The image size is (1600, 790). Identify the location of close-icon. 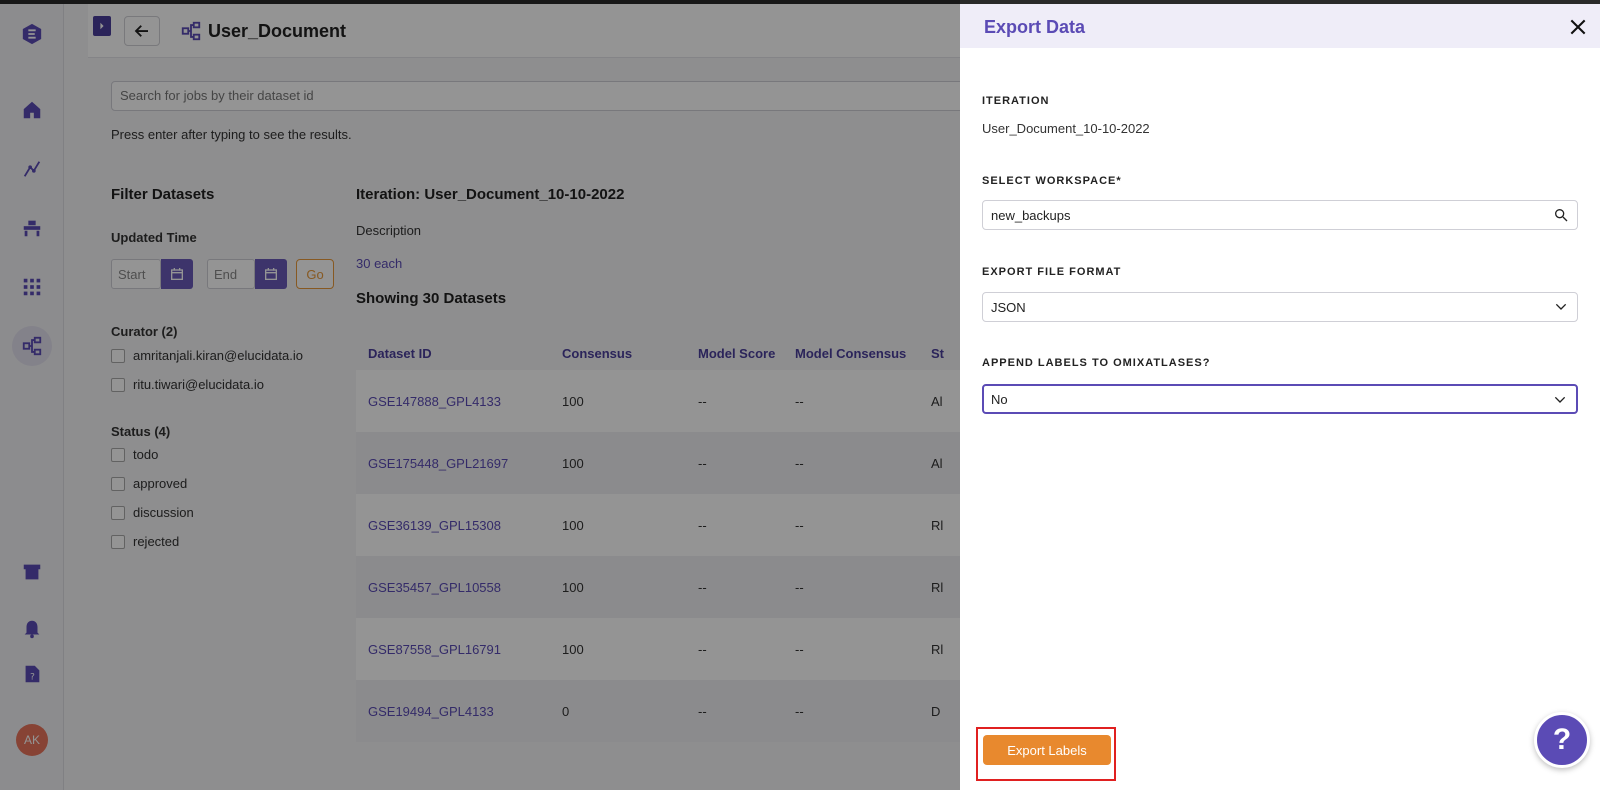
(1578, 27).